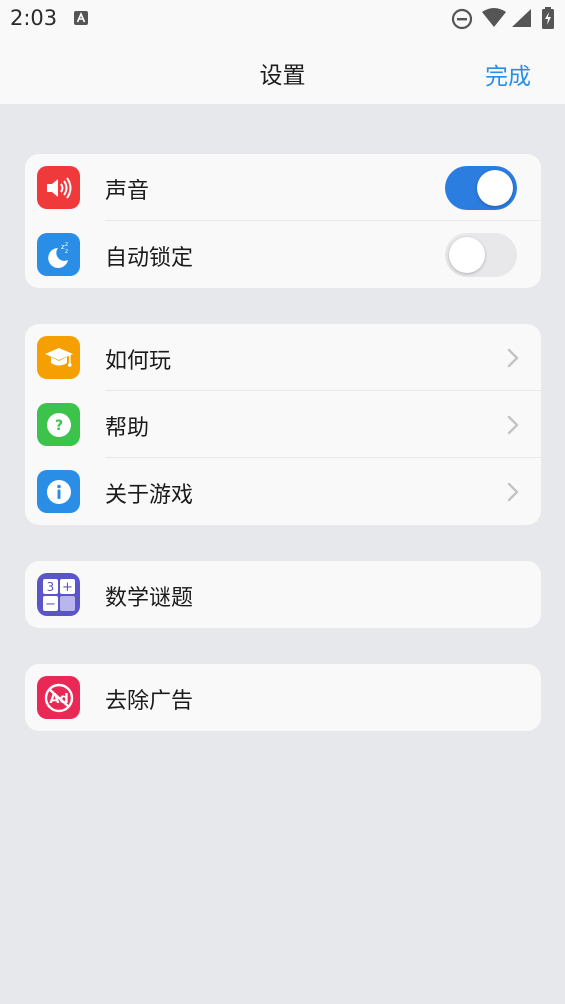  I want to click on about-label: 关于游戏, so click(149, 495).